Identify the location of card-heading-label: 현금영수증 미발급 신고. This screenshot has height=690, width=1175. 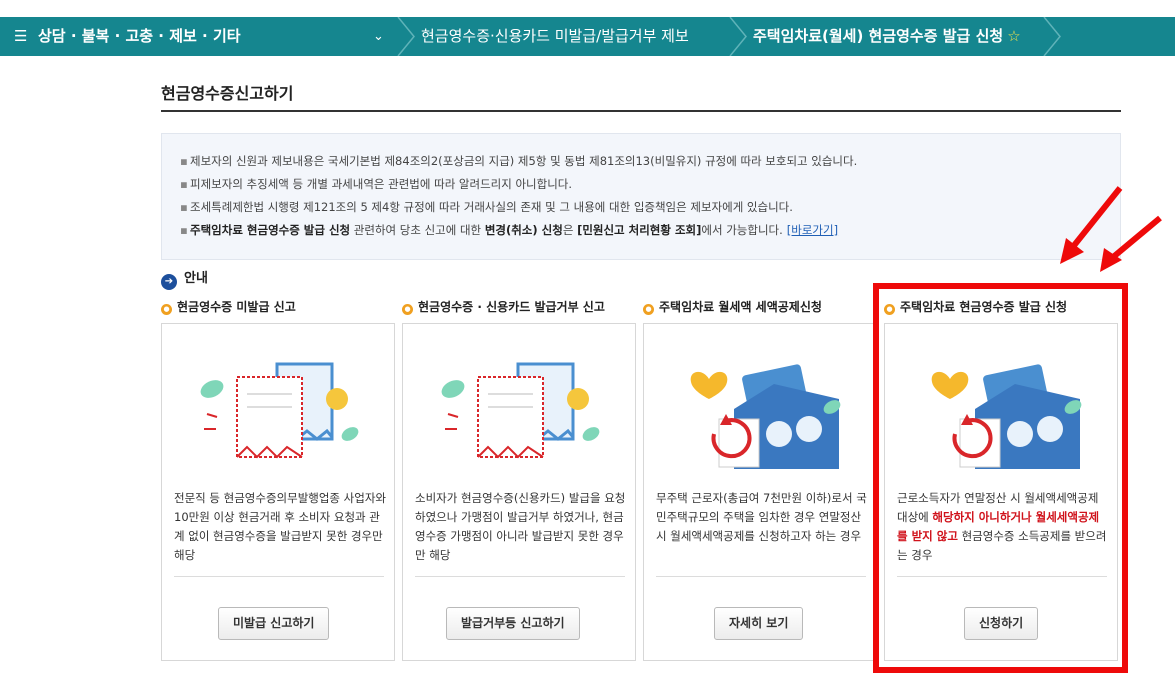
(236, 307).